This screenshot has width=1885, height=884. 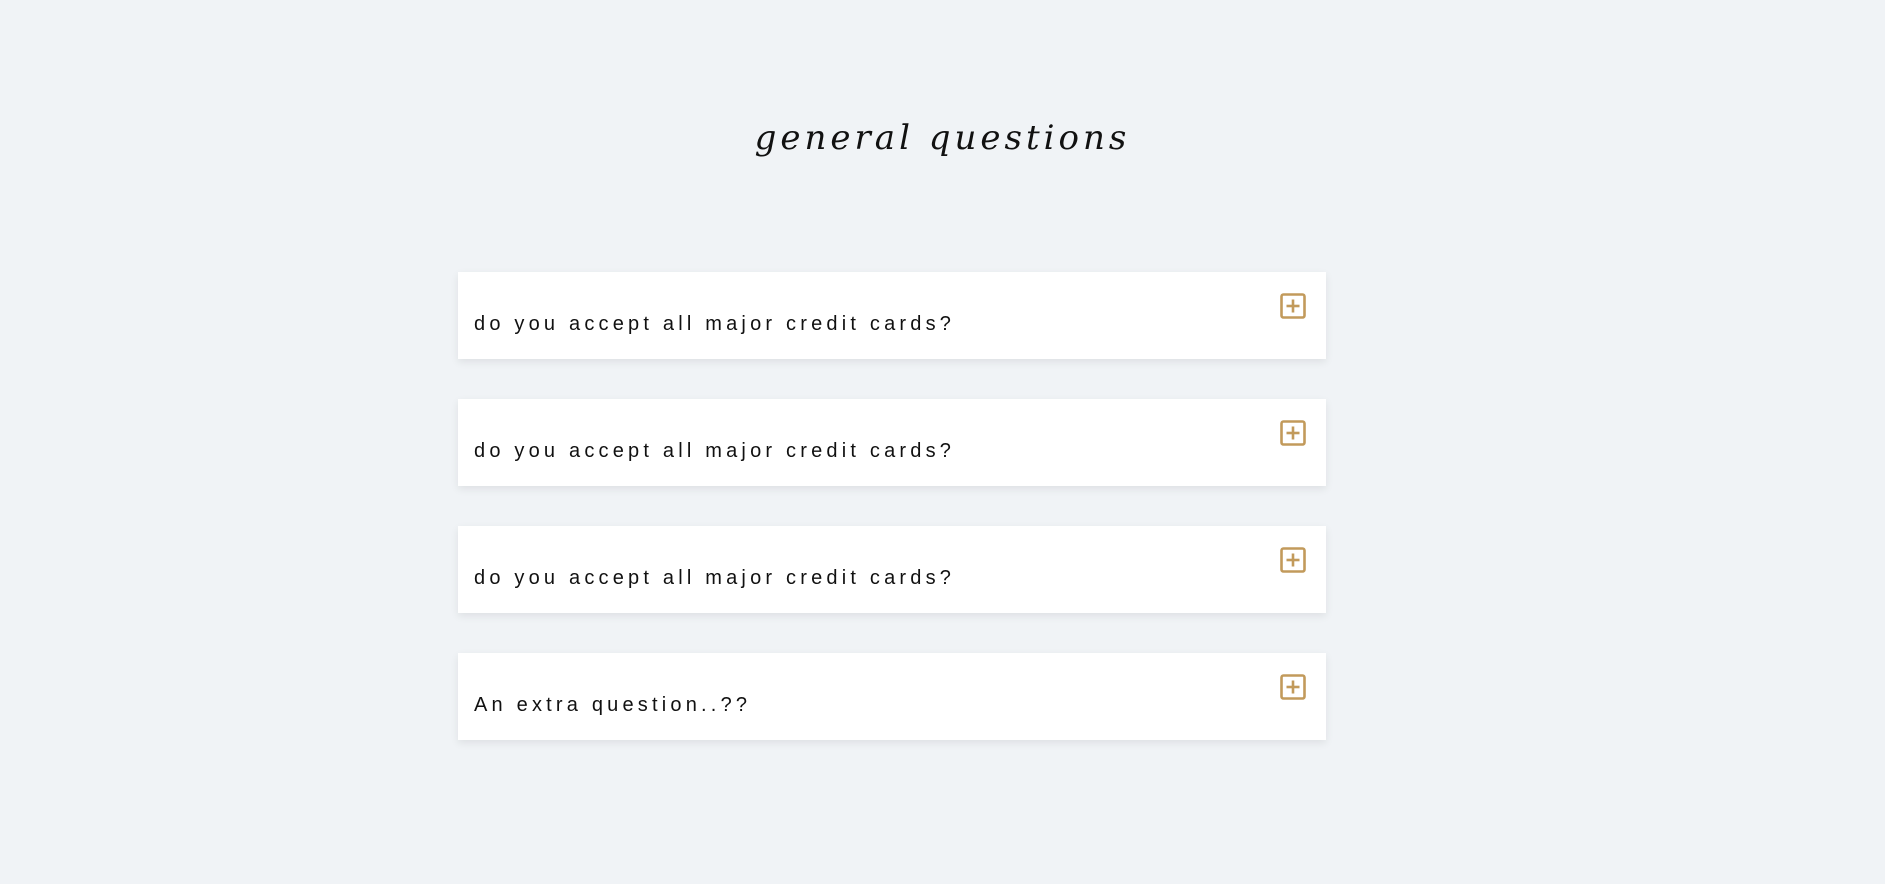 I want to click on faq-question: An extra question..??, so click(x=613, y=705).